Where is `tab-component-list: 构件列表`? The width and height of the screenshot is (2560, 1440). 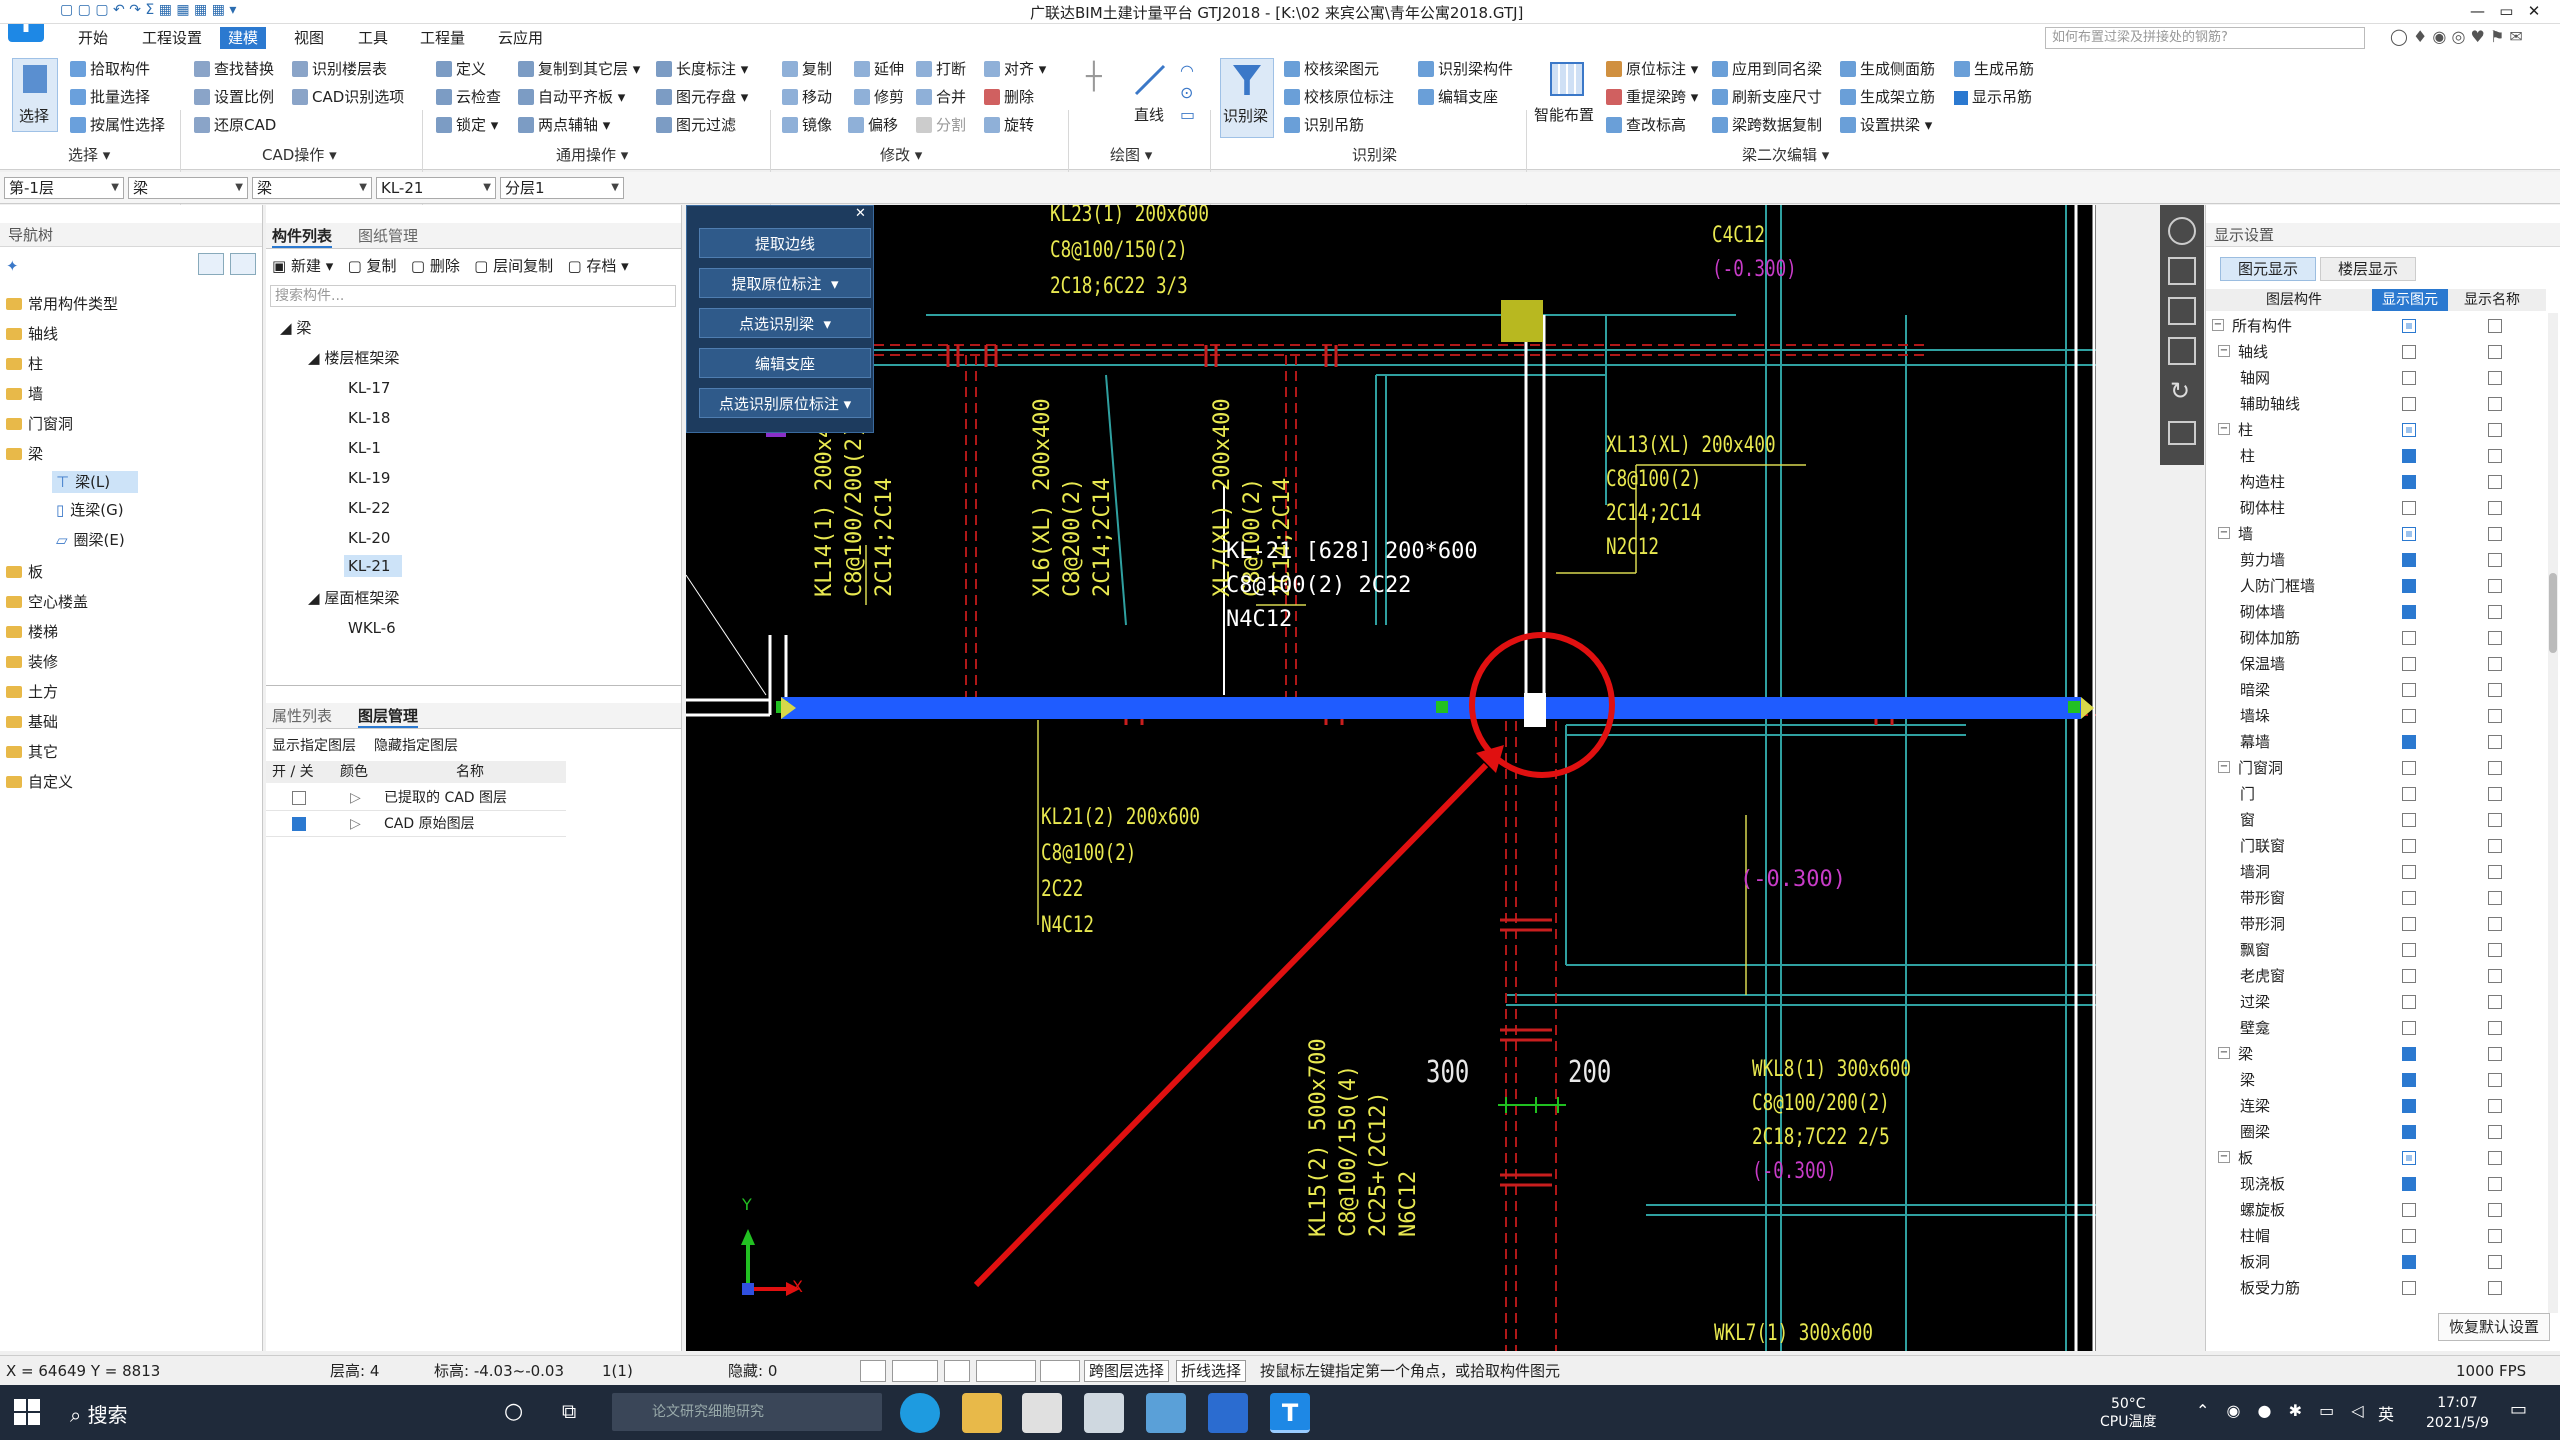 tab-component-list: 构件列表 is located at coordinates (302, 236).